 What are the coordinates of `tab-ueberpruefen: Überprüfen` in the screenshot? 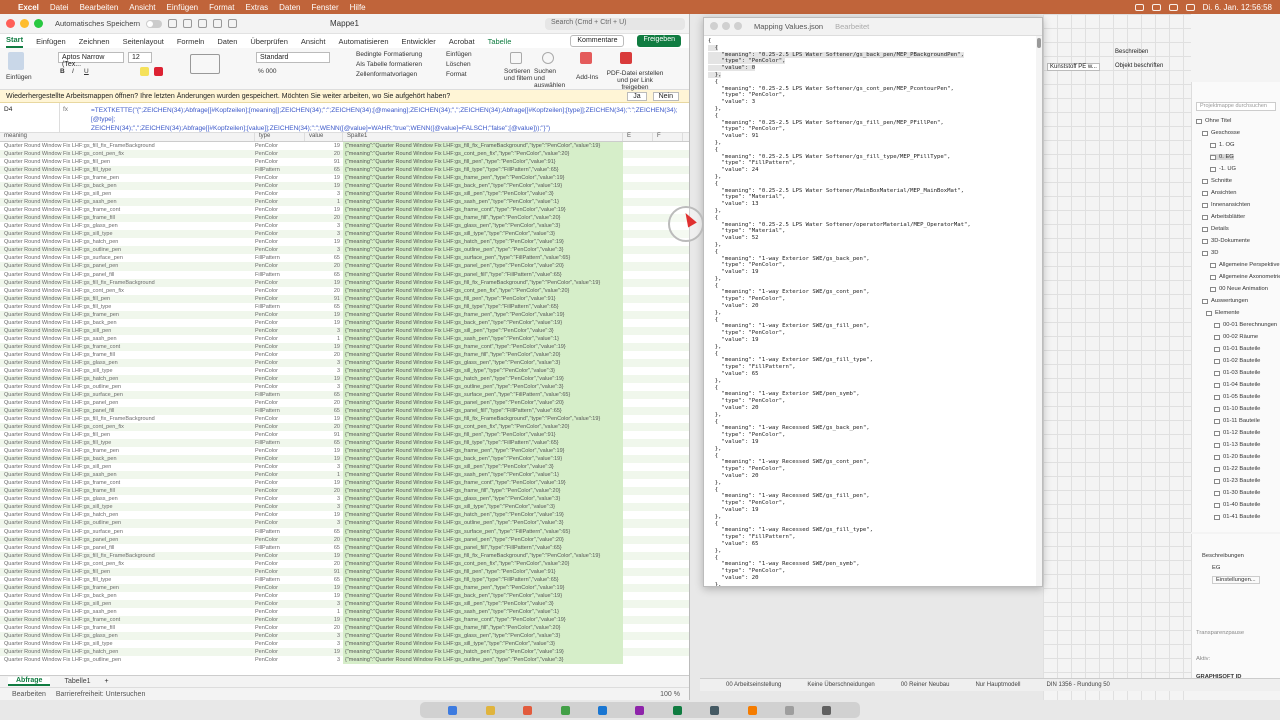 It's located at (269, 42).